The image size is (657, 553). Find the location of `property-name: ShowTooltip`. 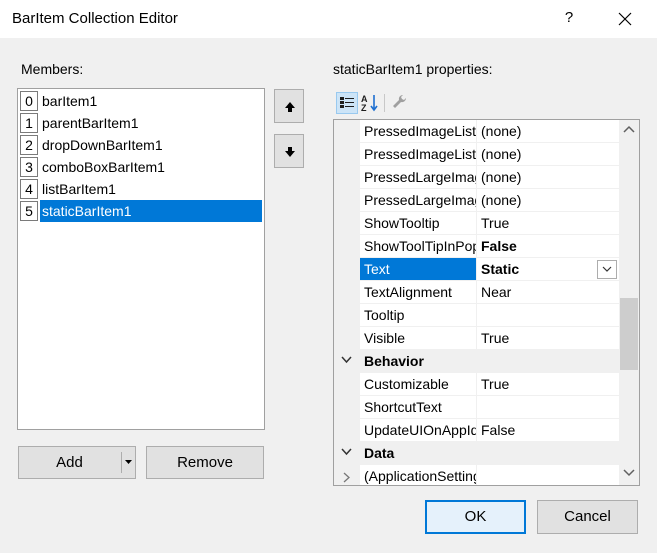

property-name: ShowTooltip is located at coordinates (418, 223).